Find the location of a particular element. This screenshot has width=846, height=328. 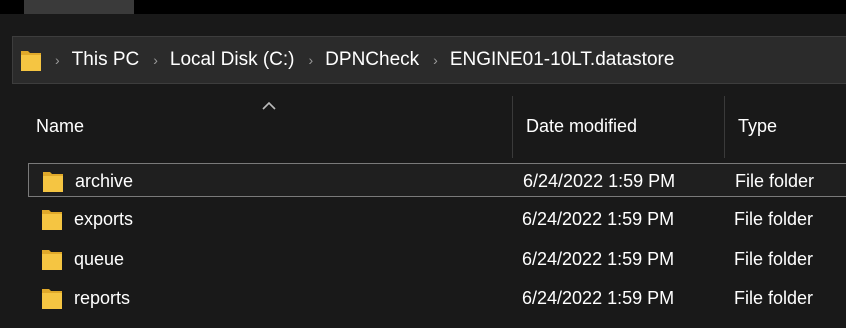

breadcrumb-dpncheck: DPNCheck is located at coordinates (372, 60).